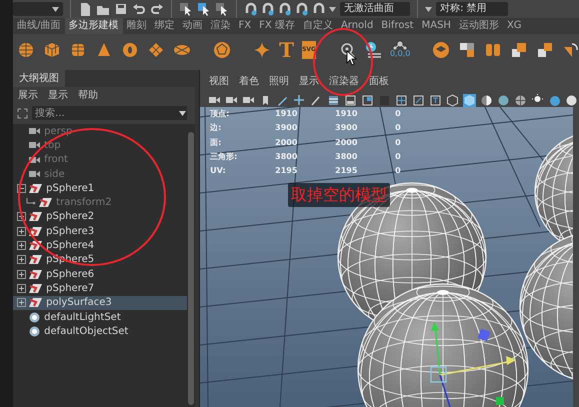 The height and width of the screenshot is (407, 579). What do you see at coordinates (245, 26) in the screenshot?
I see `shelf-tab: FX` at bounding box center [245, 26].